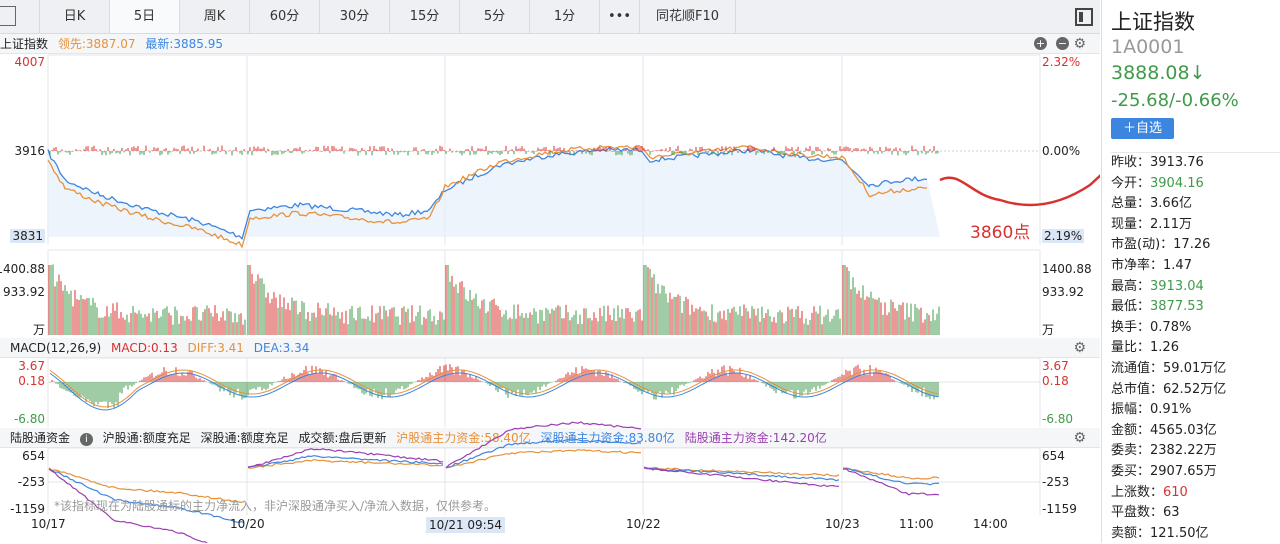 The image size is (1280, 544). What do you see at coordinates (1153, 22) in the screenshot?
I see `quote-name: 上证指数` at bounding box center [1153, 22].